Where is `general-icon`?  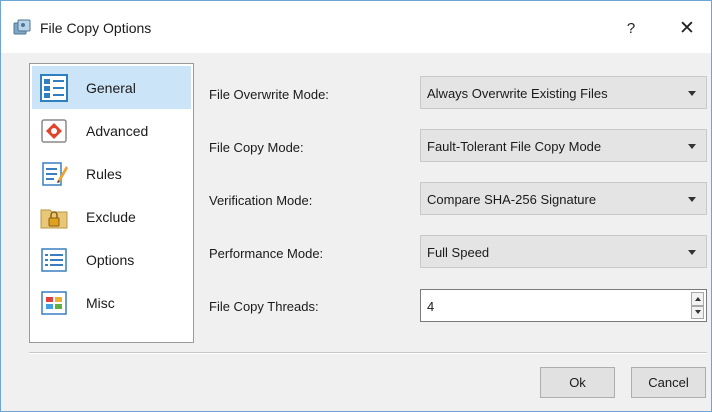 general-icon is located at coordinates (54, 88).